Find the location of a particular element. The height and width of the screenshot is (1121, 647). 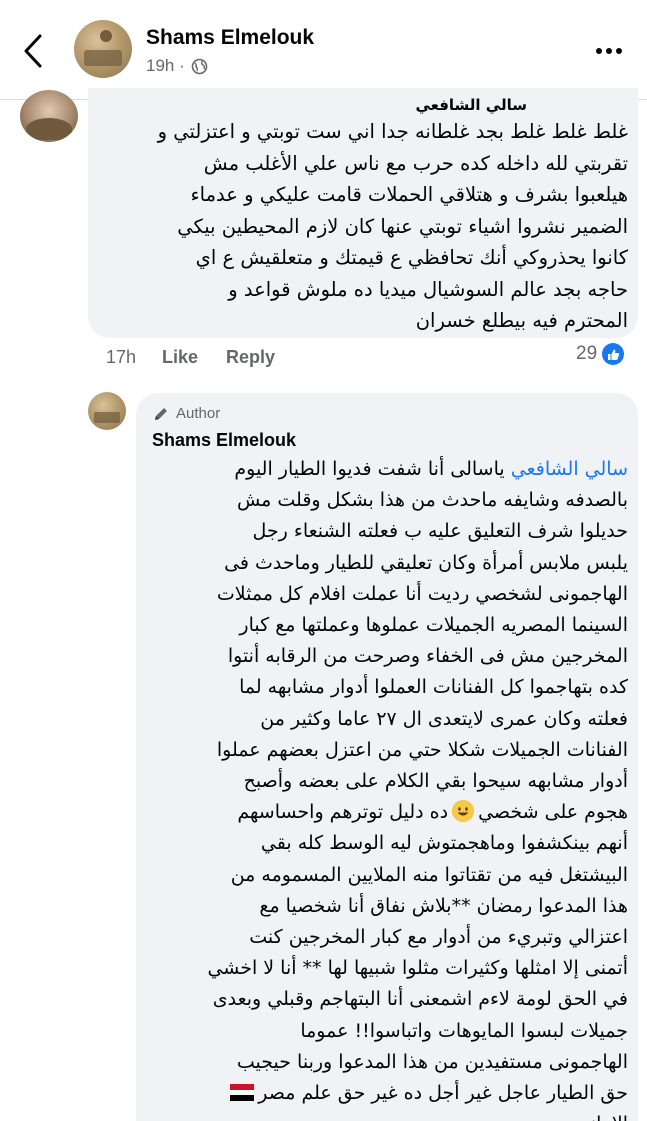

comment-time: 17h is located at coordinates (121, 357).